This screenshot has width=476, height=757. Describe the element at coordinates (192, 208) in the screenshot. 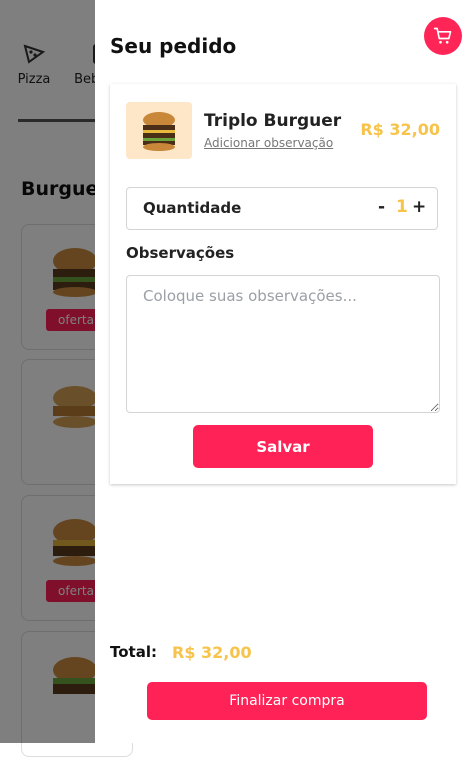

I see `quantity-label: Quantidade` at that location.